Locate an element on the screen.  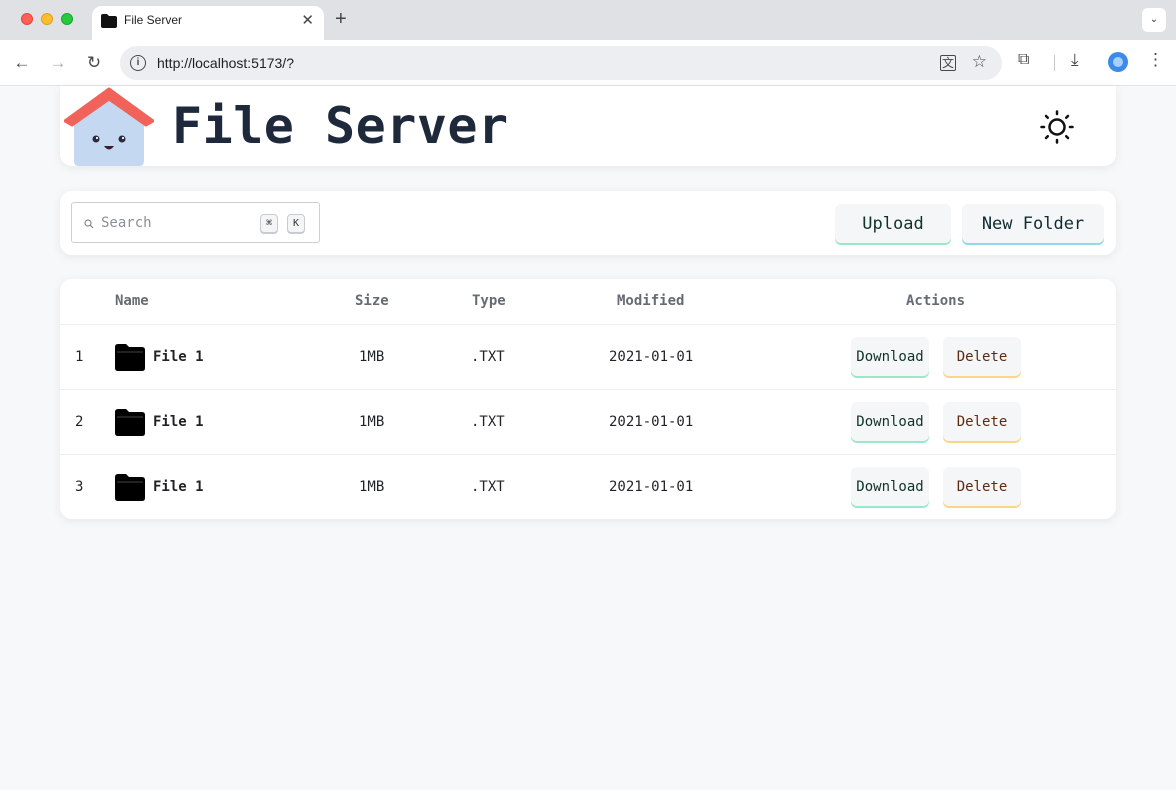
url-text: http://localhost:5173/? is located at coordinates (225, 63).